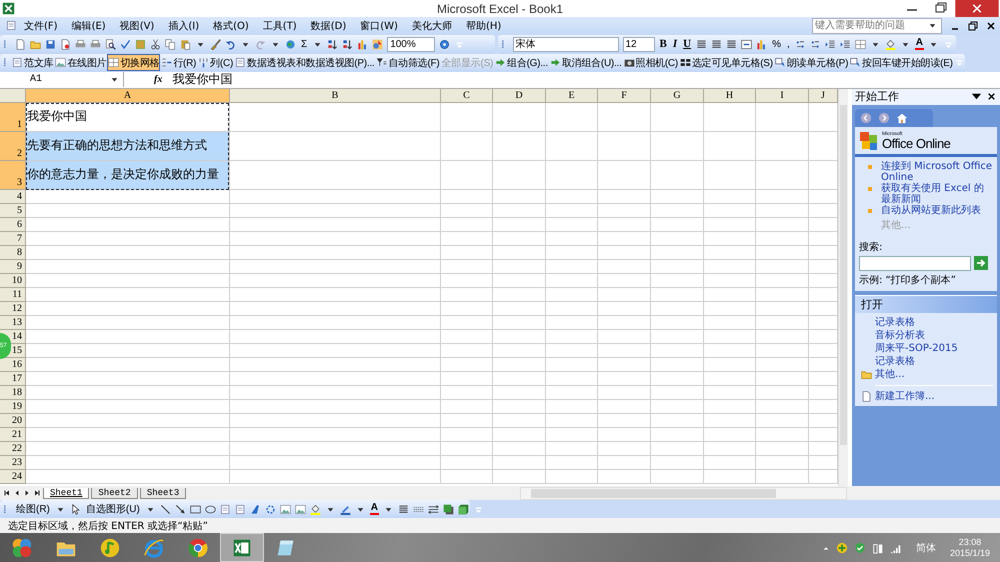 The height and width of the screenshot is (562, 1000). Describe the element at coordinates (81, 63) in the screenshot. I see `toolbar-button: 在线图片` at that location.